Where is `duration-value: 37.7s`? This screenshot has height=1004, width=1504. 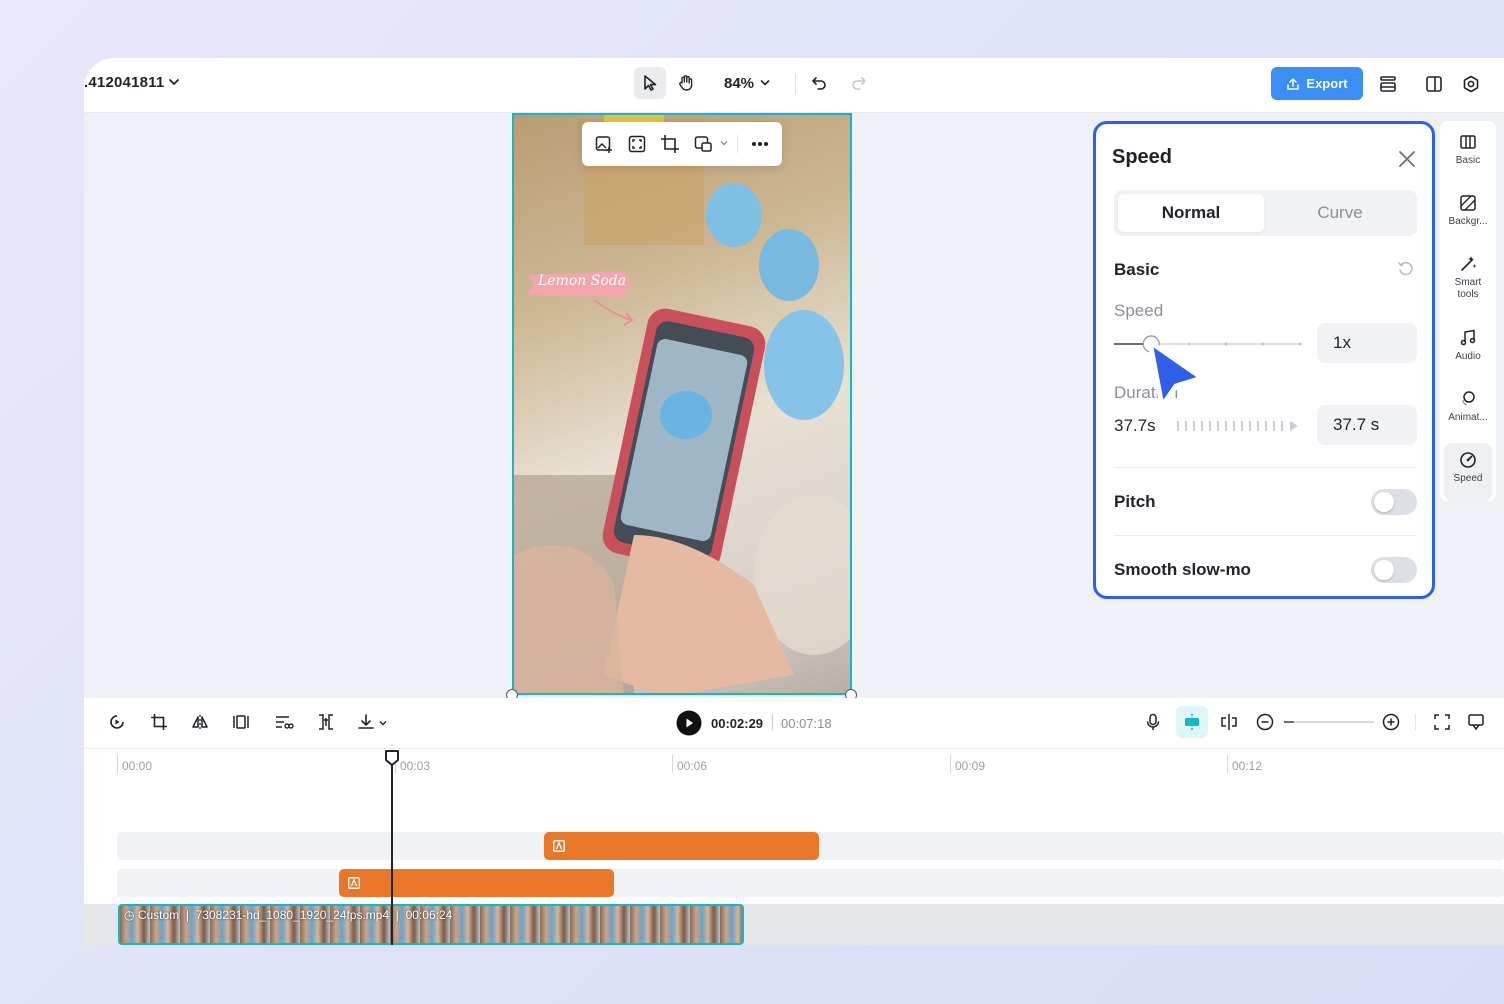 duration-value: 37.7s is located at coordinates (1135, 425).